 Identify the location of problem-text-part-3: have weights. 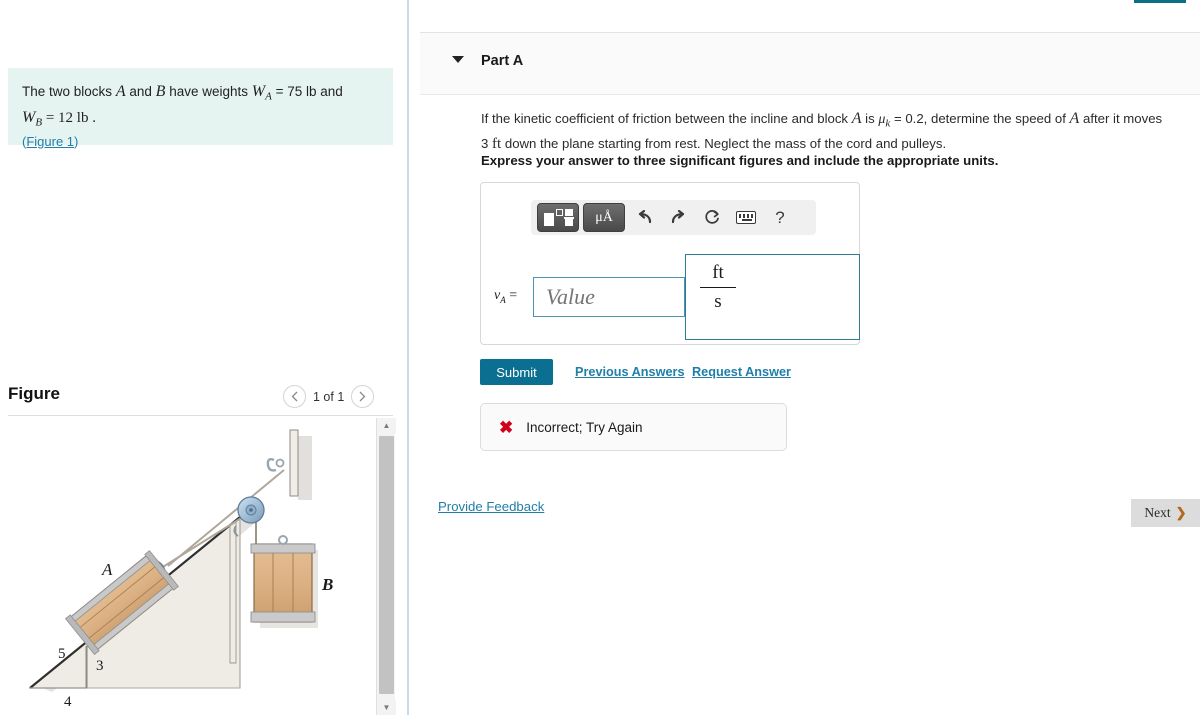
(209, 91).